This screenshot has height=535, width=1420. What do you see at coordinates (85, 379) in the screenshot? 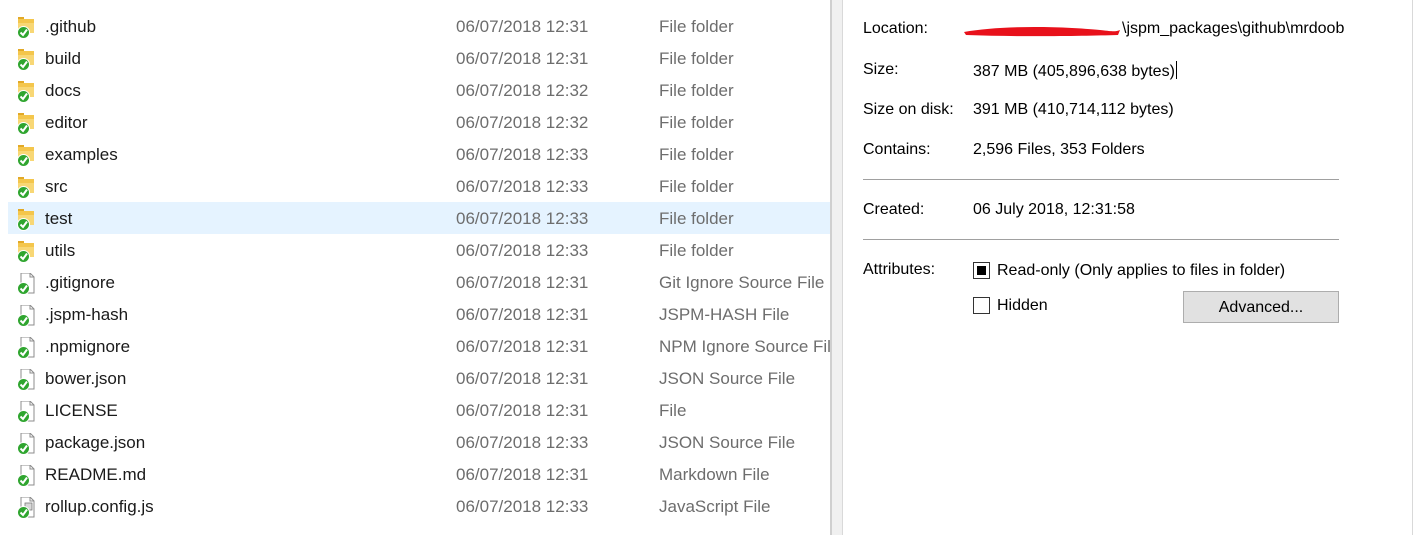
I see `file-name: bower.json` at bounding box center [85, 379].